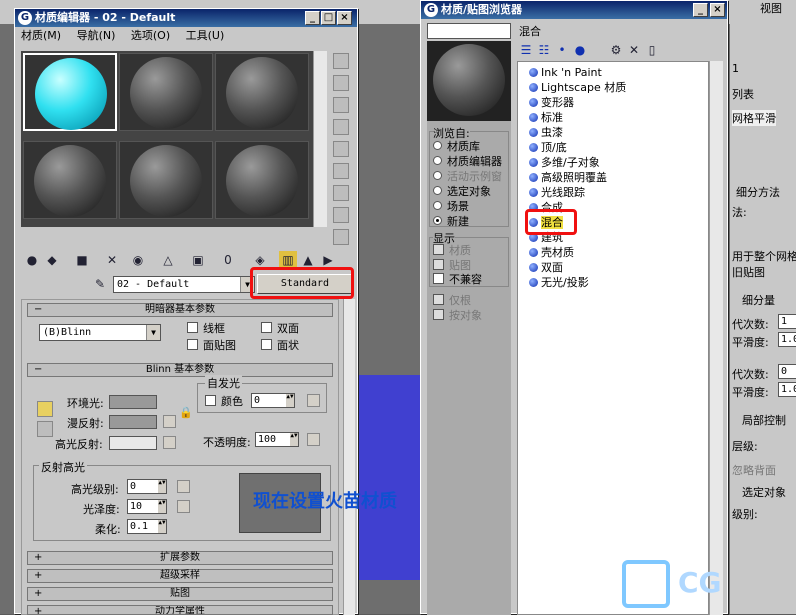  Describe the element at coordinates (112, 260) in the screenshot. I see `reset-icon: ✕` at that location.